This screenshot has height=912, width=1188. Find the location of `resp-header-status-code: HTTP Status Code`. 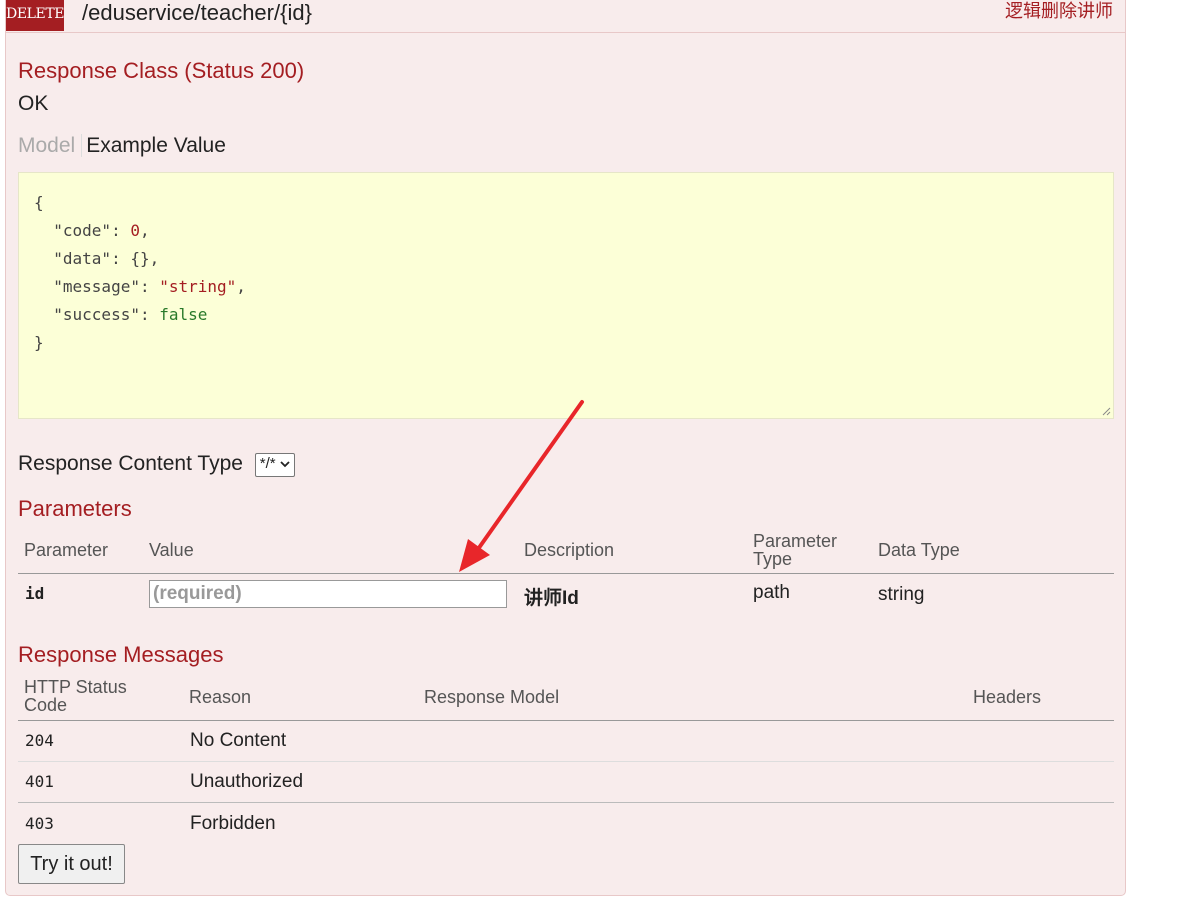

resp-header-status-code: HTTP Status Code is located at coordinates (75, 696).